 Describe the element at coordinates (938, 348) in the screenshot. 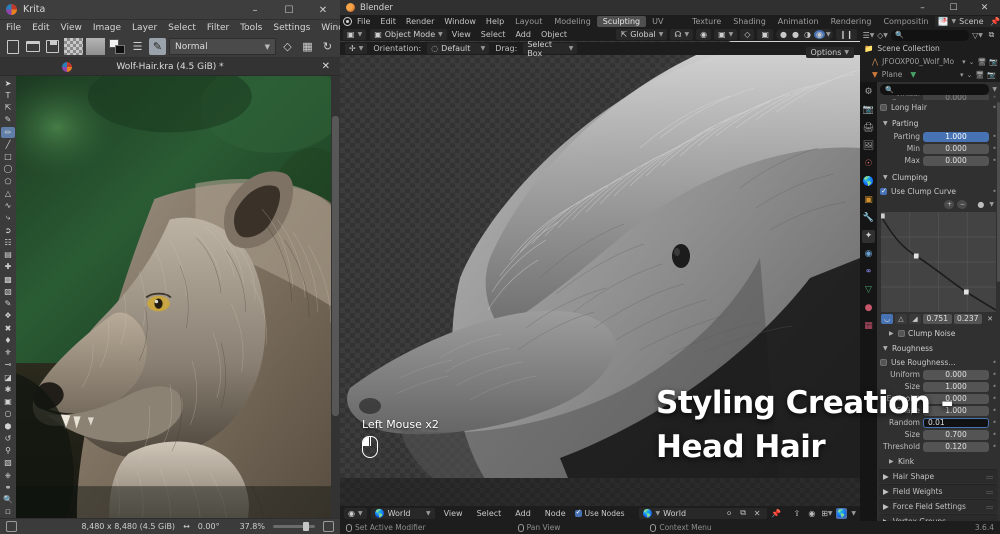

I see `roughness-panel-header: ▼ Roughness` at that location.